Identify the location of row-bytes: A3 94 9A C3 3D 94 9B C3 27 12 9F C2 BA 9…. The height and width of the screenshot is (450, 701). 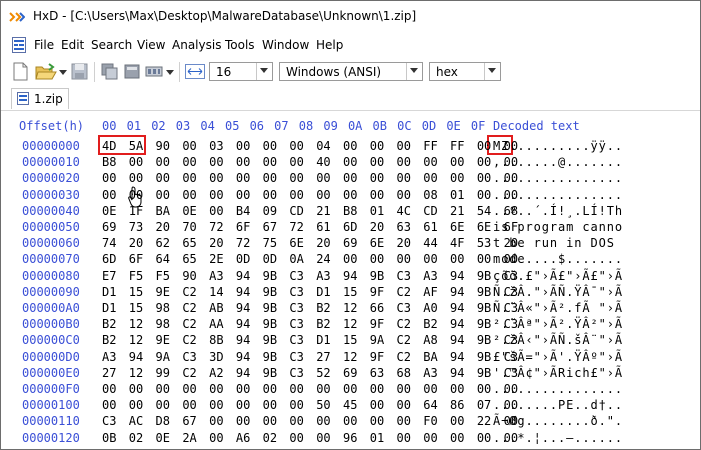
(310, 357).